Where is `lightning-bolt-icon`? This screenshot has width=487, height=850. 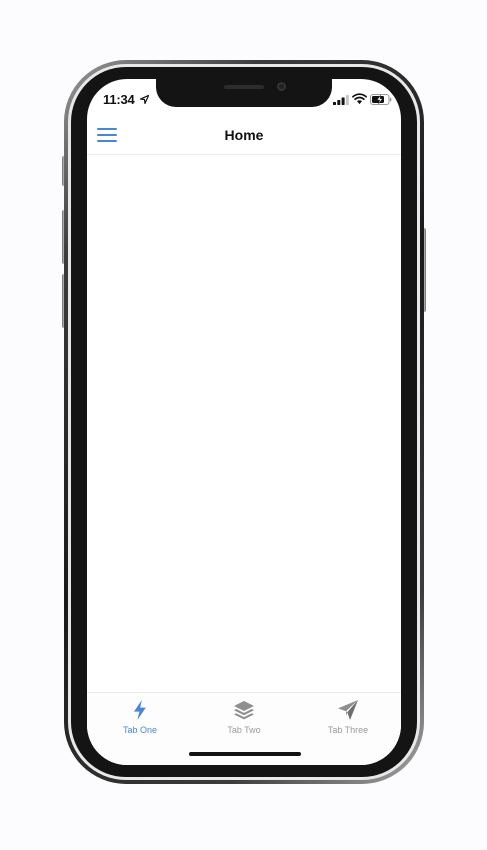 lightning-bolt-icon is located at coordinates (140, 710).